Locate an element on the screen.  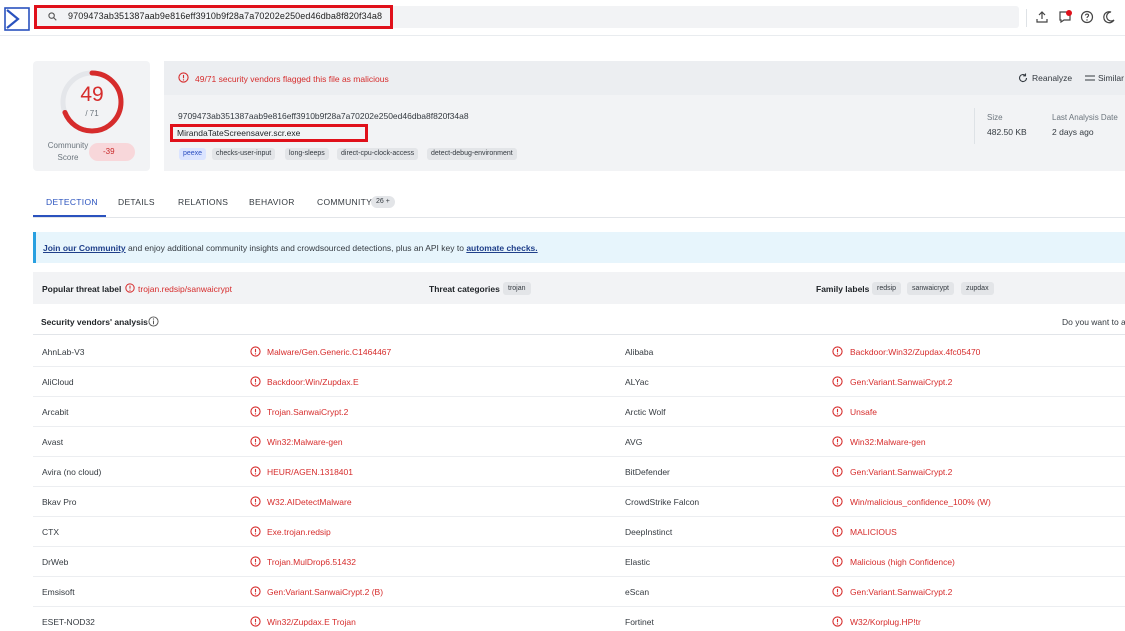
size-value: 482.50 KB is located at coordinates (1007, 132).